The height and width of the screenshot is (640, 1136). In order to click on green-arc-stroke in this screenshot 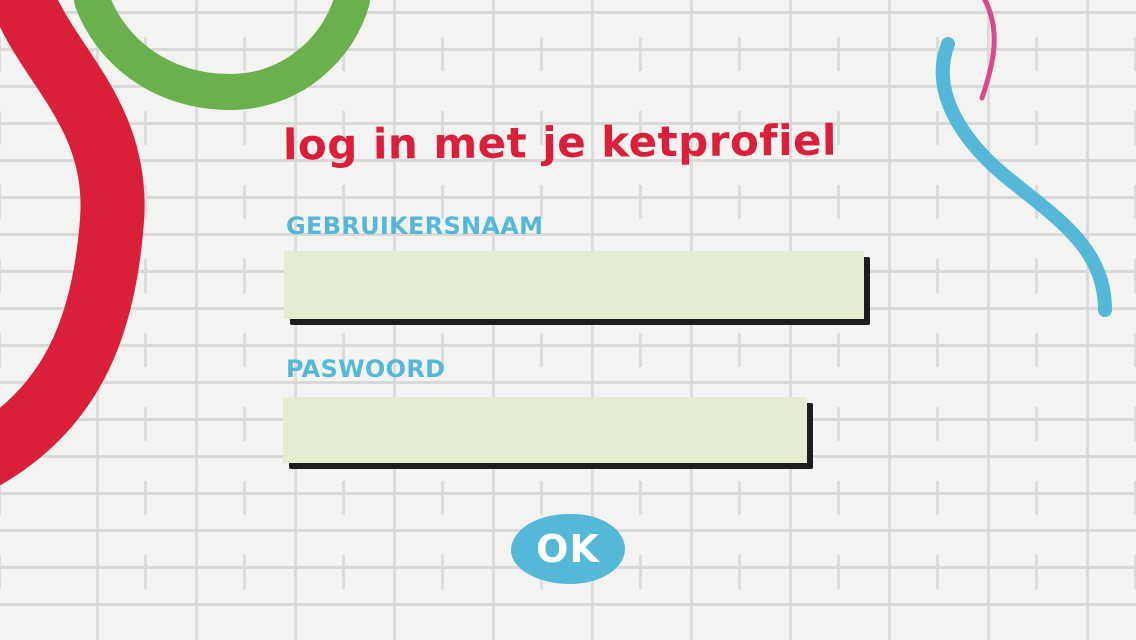, I will do `click(222, 55)`.